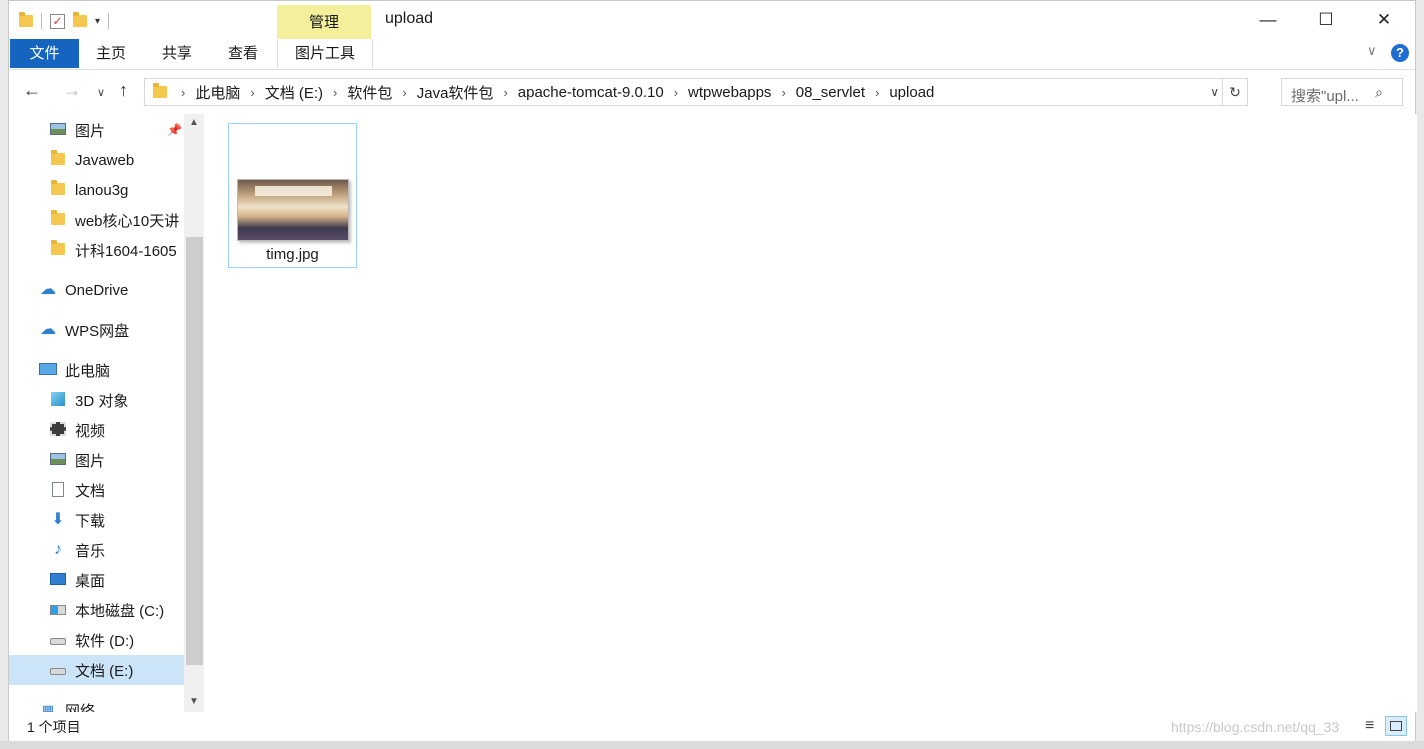 The image size is (1424, 749). I want to click on sidebar-item-downloads: ⬇ 下载, so click(97, 520).